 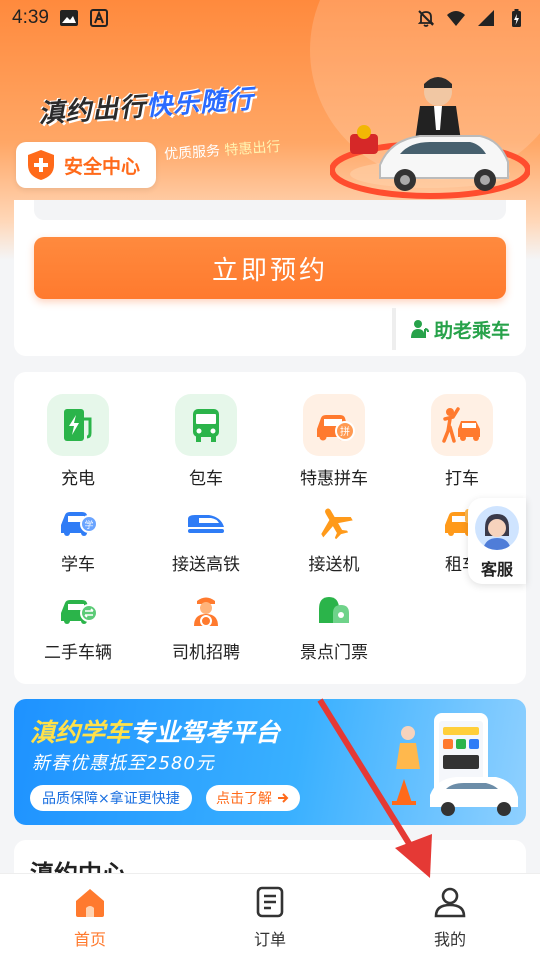 I want to click on service-train-transfer: 接送高铁, so click(x=206, y=538).